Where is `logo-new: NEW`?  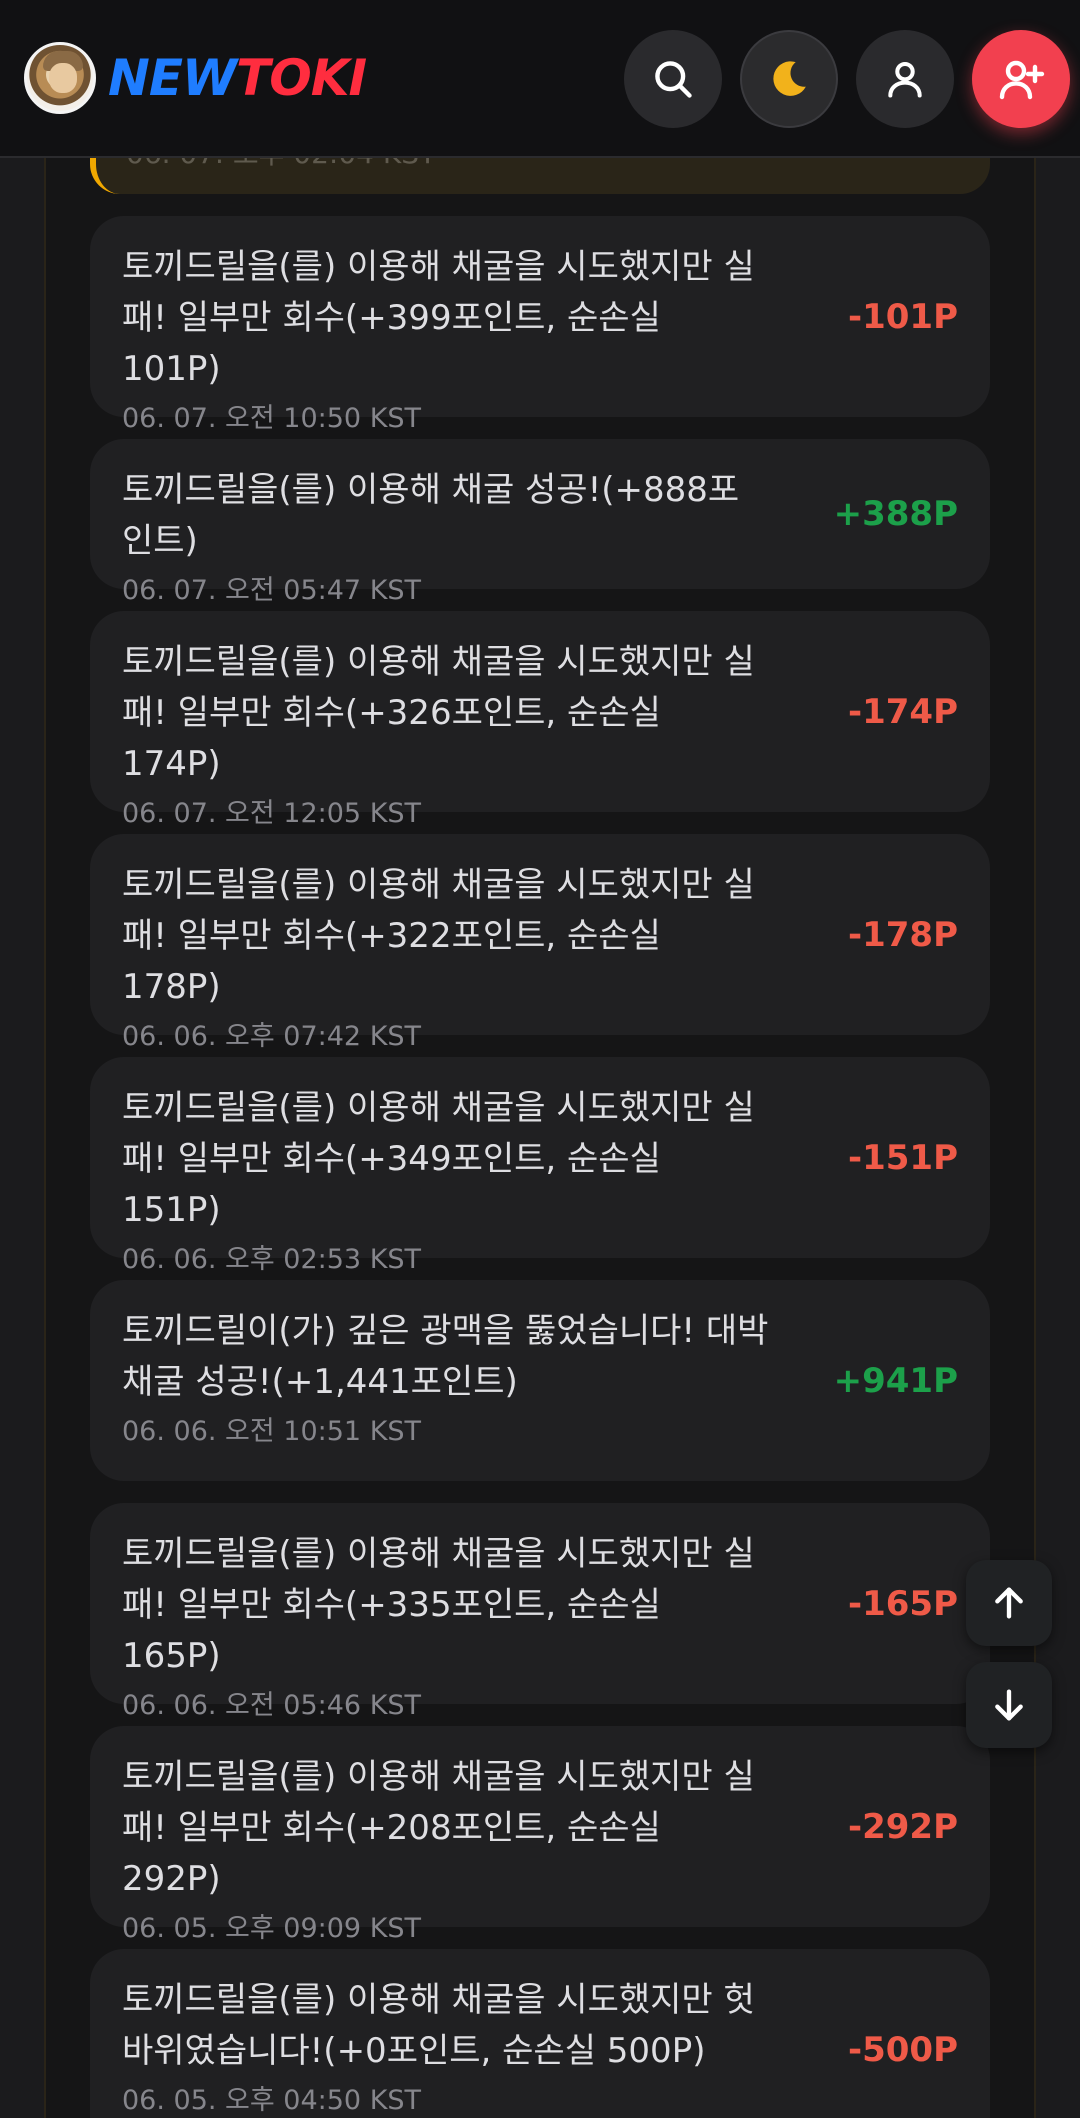
logo-new: NEW is located at coordinates (172, 78).